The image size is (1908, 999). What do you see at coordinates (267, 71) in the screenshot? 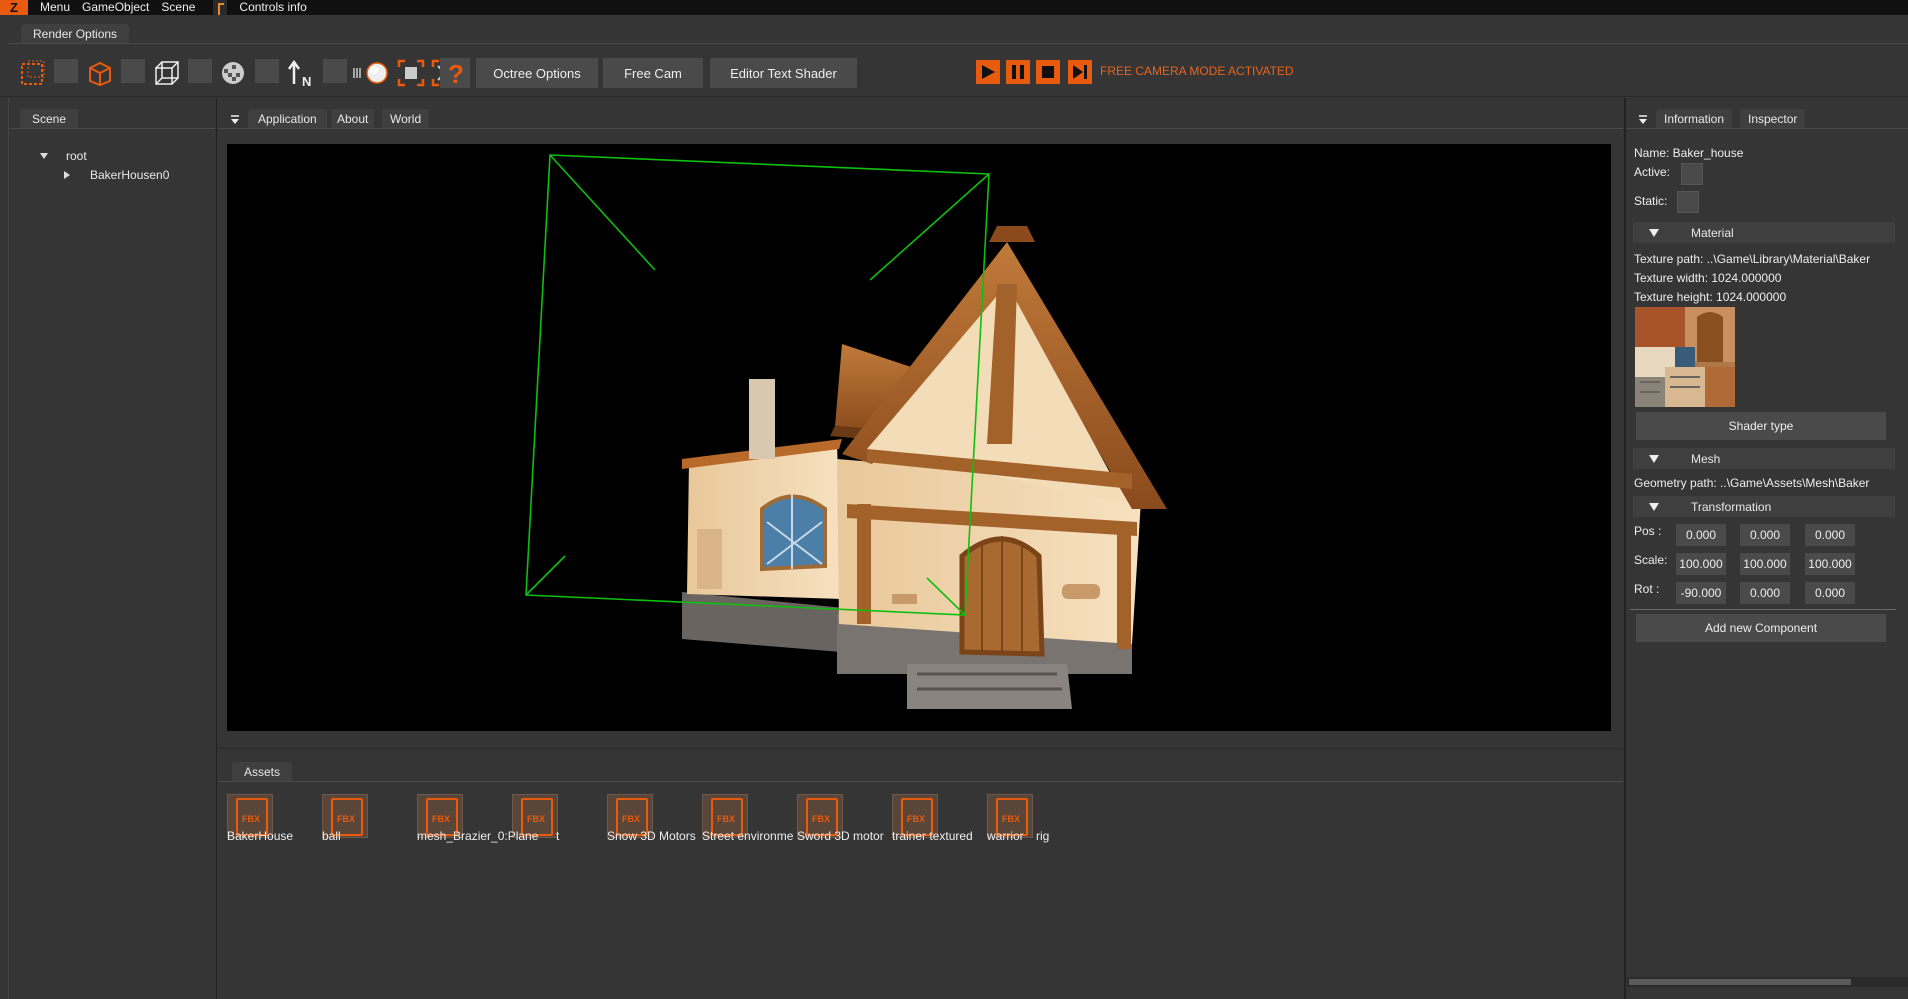
I see `checker-checkbox` at bounding box center [267, 71].